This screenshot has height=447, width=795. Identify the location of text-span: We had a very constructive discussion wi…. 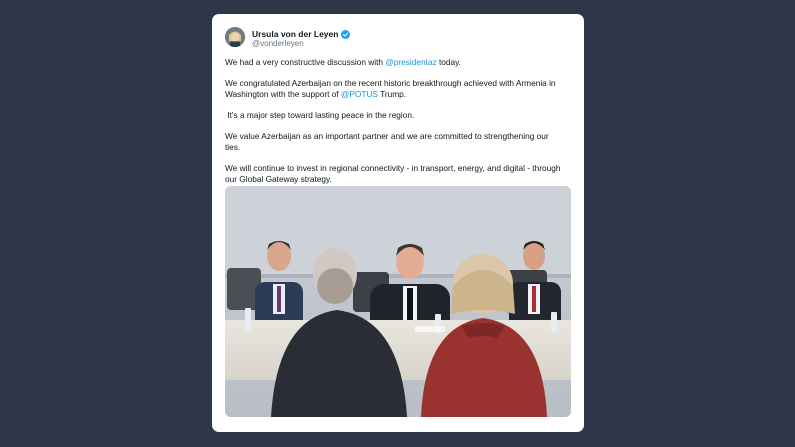
(305, 62).